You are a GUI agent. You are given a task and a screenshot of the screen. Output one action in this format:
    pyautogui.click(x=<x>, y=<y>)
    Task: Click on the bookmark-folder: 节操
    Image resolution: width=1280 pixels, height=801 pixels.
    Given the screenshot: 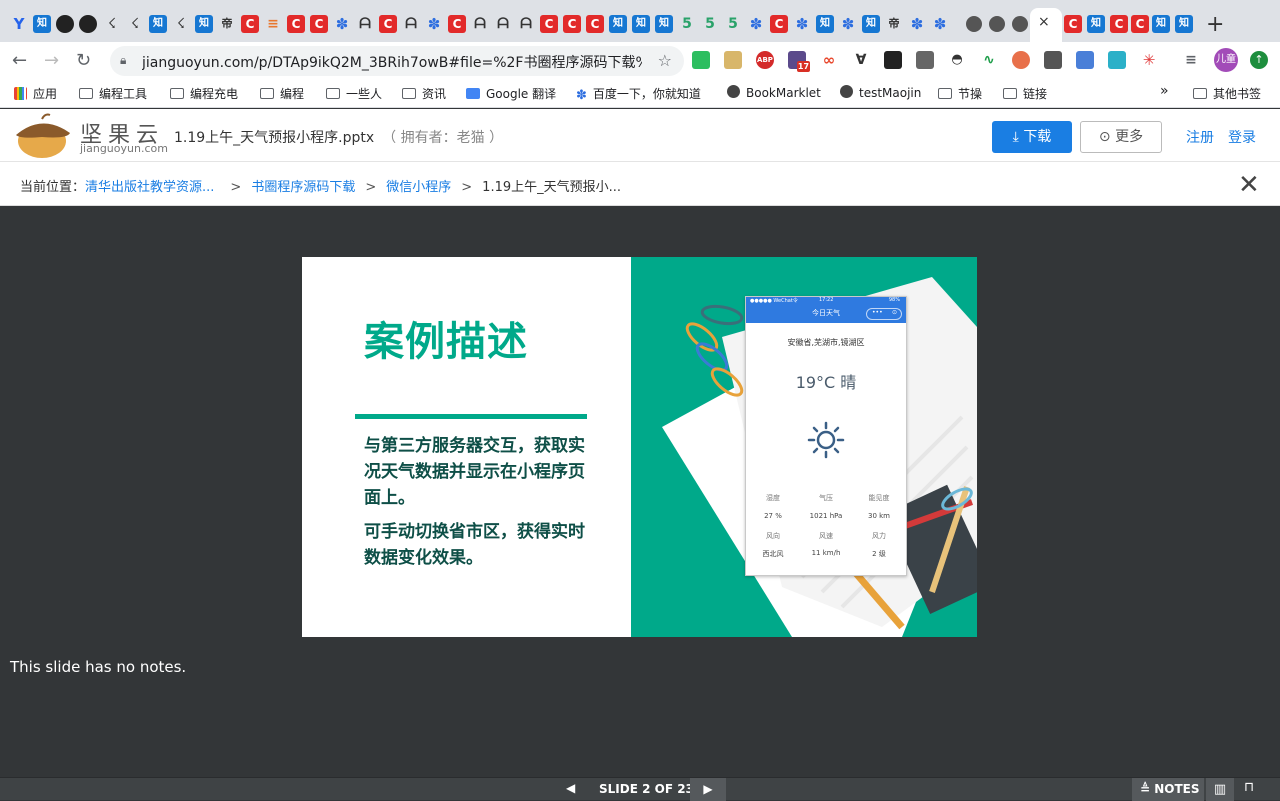 What is the action you would take?
    pyautogui.click(x=960, y=93)
    